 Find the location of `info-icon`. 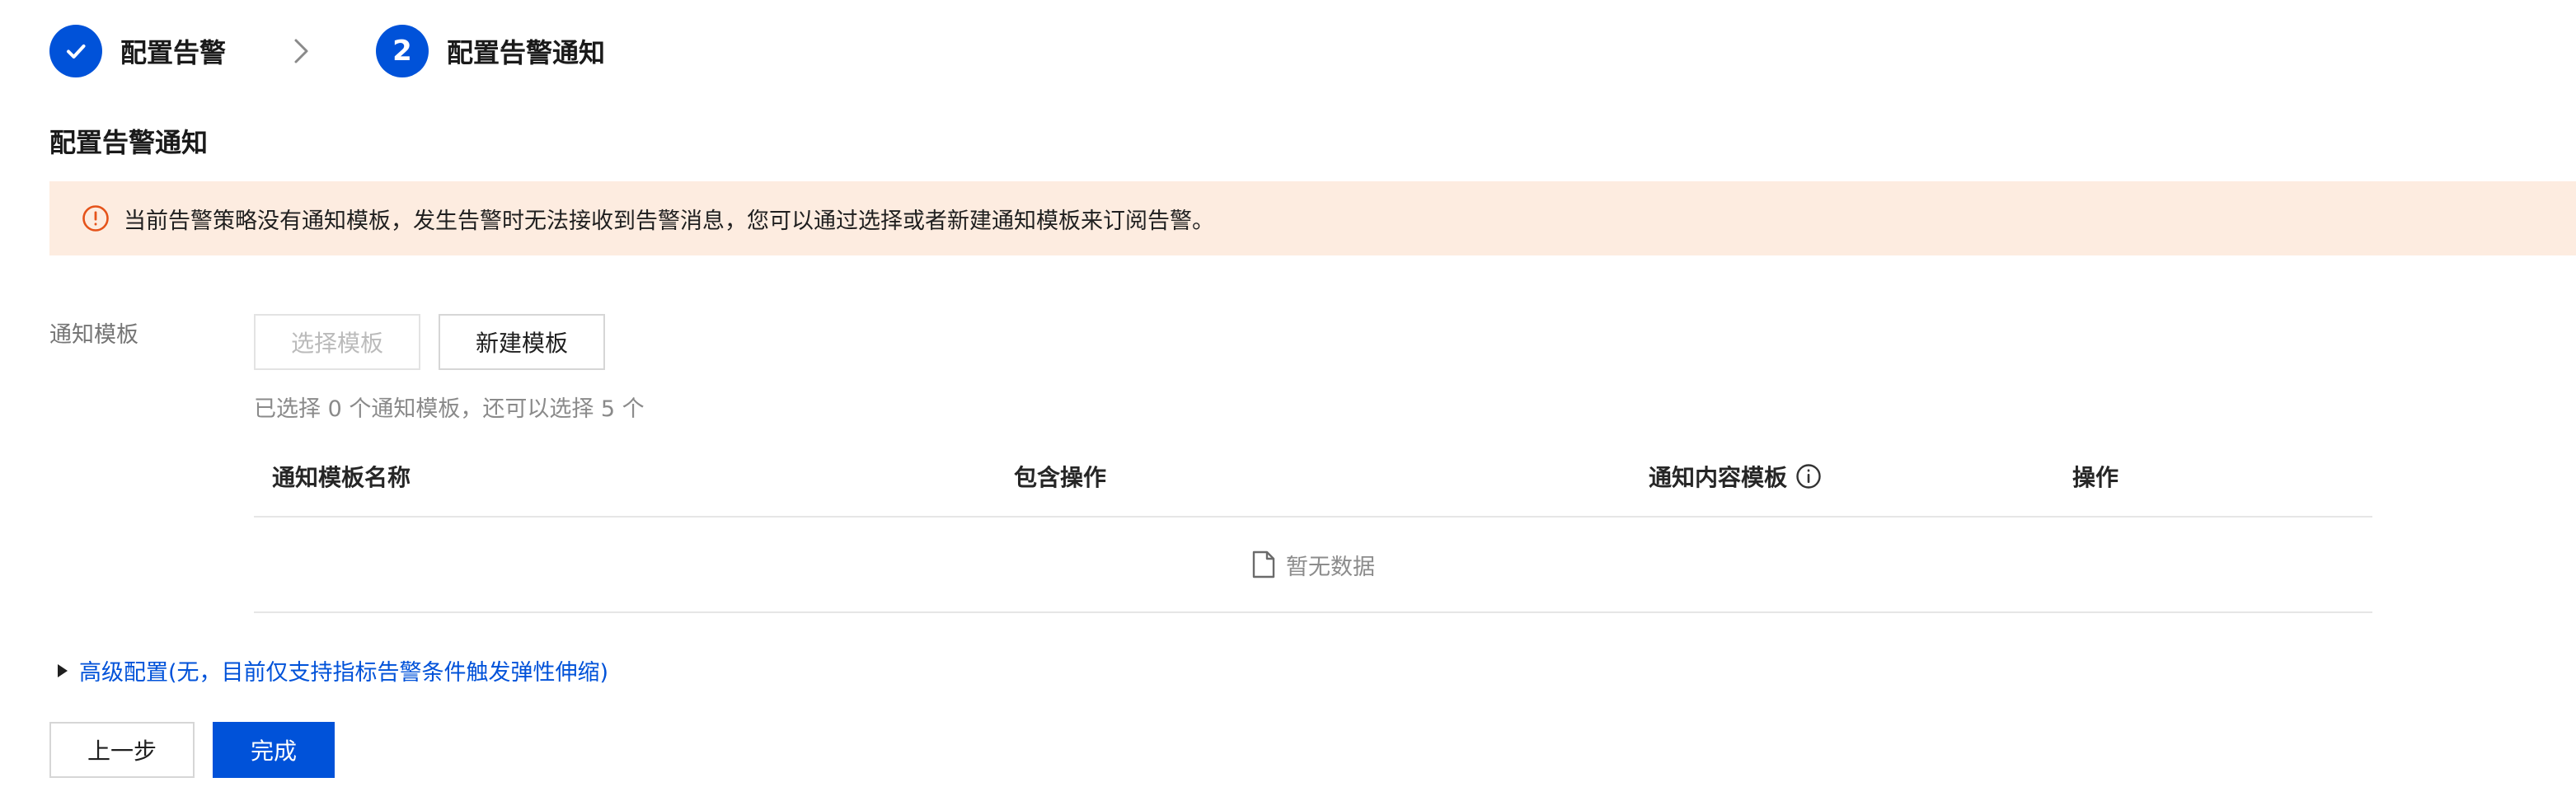

info-icon is located at coordinates (1809, 476).